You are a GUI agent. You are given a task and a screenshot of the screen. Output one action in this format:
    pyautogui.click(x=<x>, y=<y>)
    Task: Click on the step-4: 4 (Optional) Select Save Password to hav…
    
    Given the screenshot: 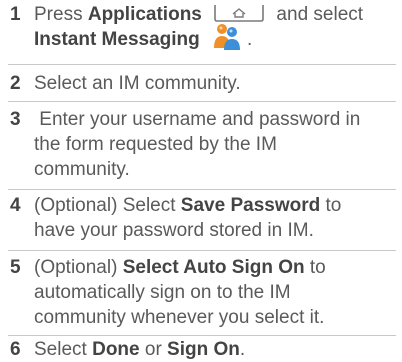 What is the action you would take?
    pyautogui.click(x=201, y=218)
    